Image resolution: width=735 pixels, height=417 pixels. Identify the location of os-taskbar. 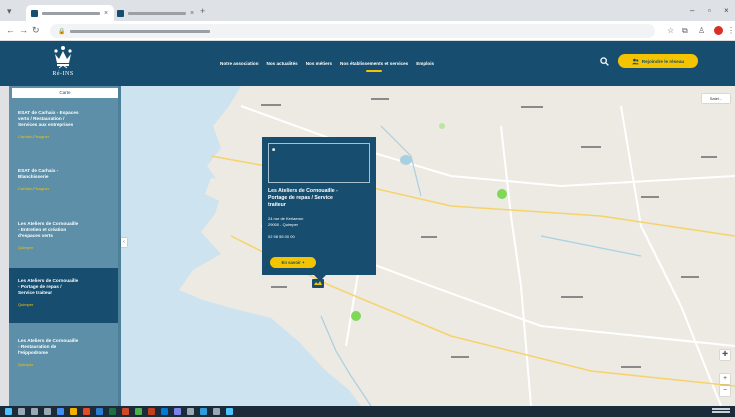
(367, 411).